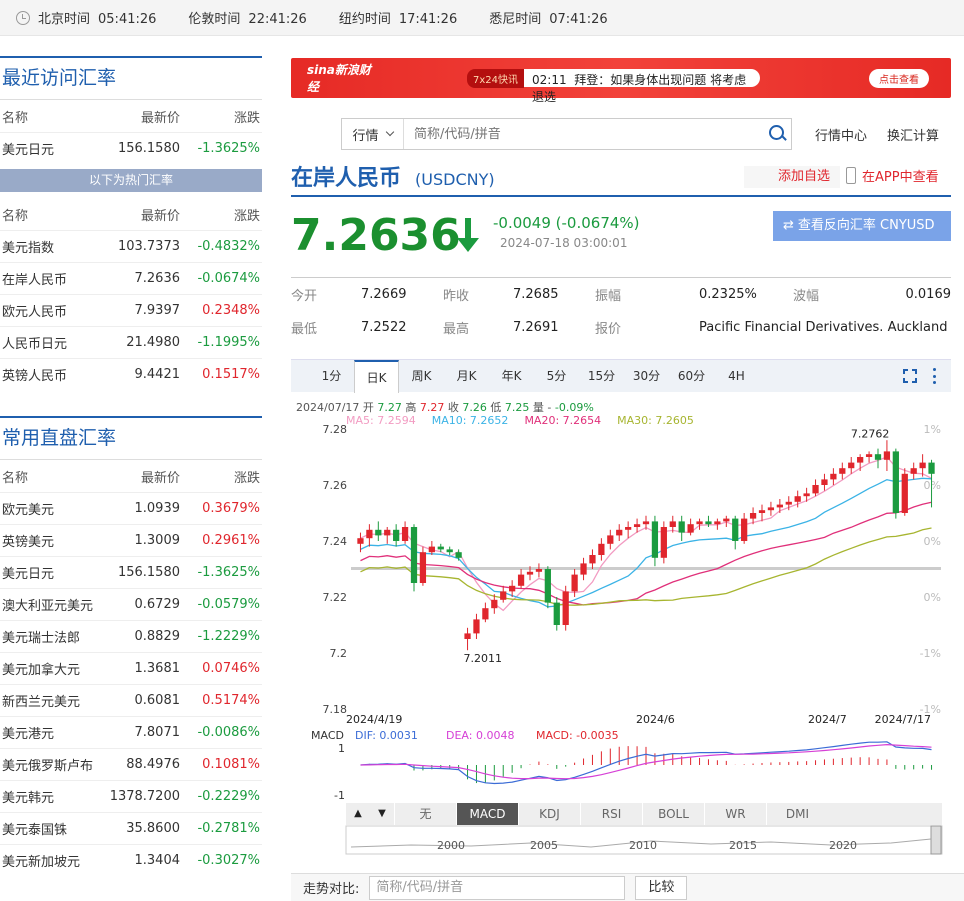  Describe the element at coordinates (131, 636) in the screenshot. I see `rate-row: 美元瑞士法郎 0.8829 -1.2229%` at that location.